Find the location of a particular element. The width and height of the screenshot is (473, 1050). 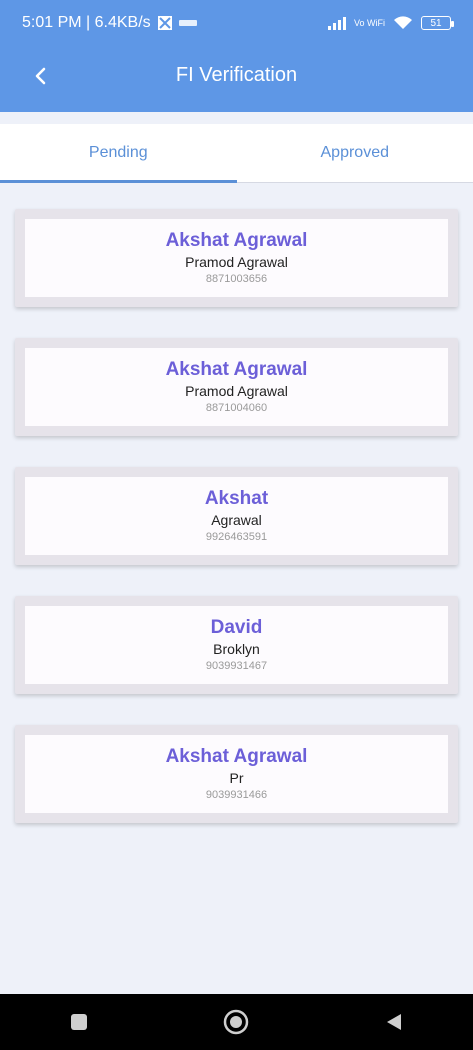

wifi-icon is located at coordinates (403, 22).